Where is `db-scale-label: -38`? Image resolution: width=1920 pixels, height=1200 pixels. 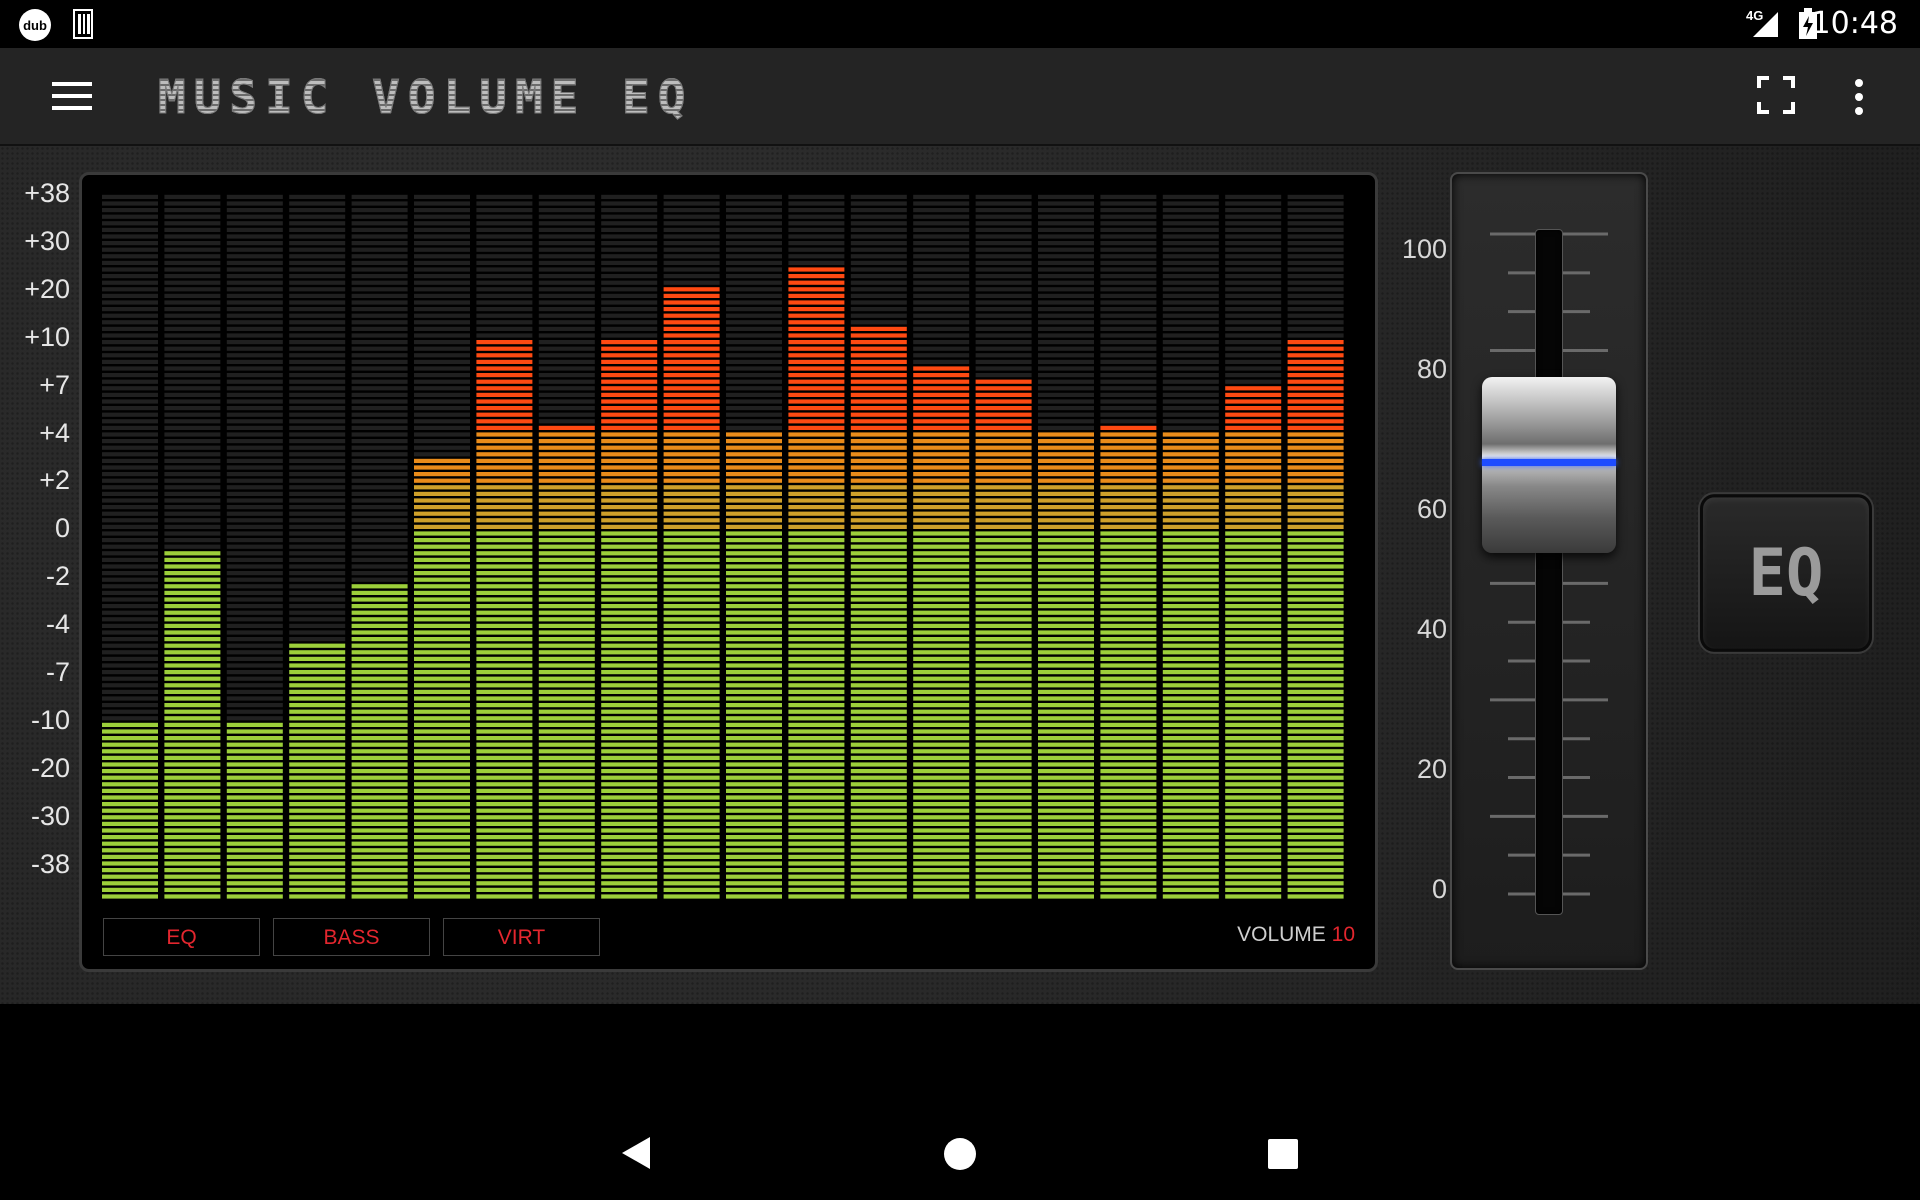
db-scale-label: -38 is located at coordinates (50, 863).